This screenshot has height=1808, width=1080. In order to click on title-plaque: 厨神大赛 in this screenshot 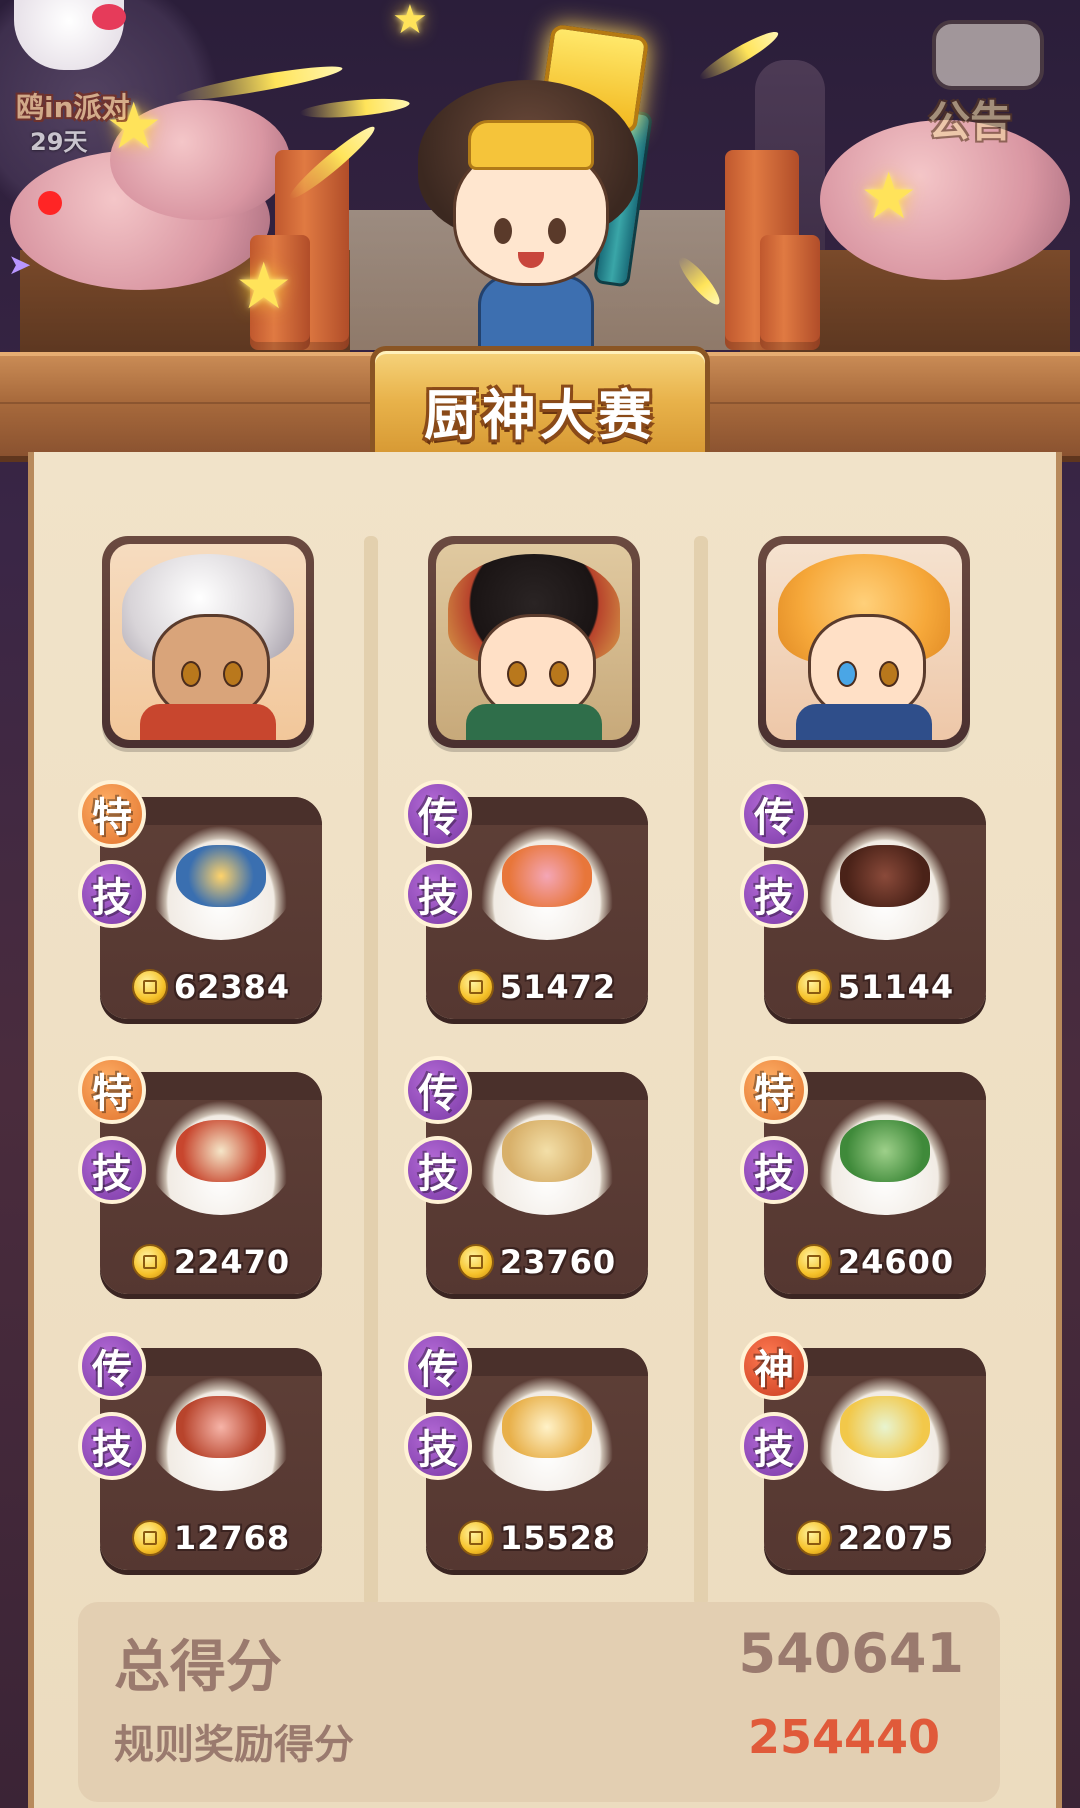, I will do `click(540, 407)`.